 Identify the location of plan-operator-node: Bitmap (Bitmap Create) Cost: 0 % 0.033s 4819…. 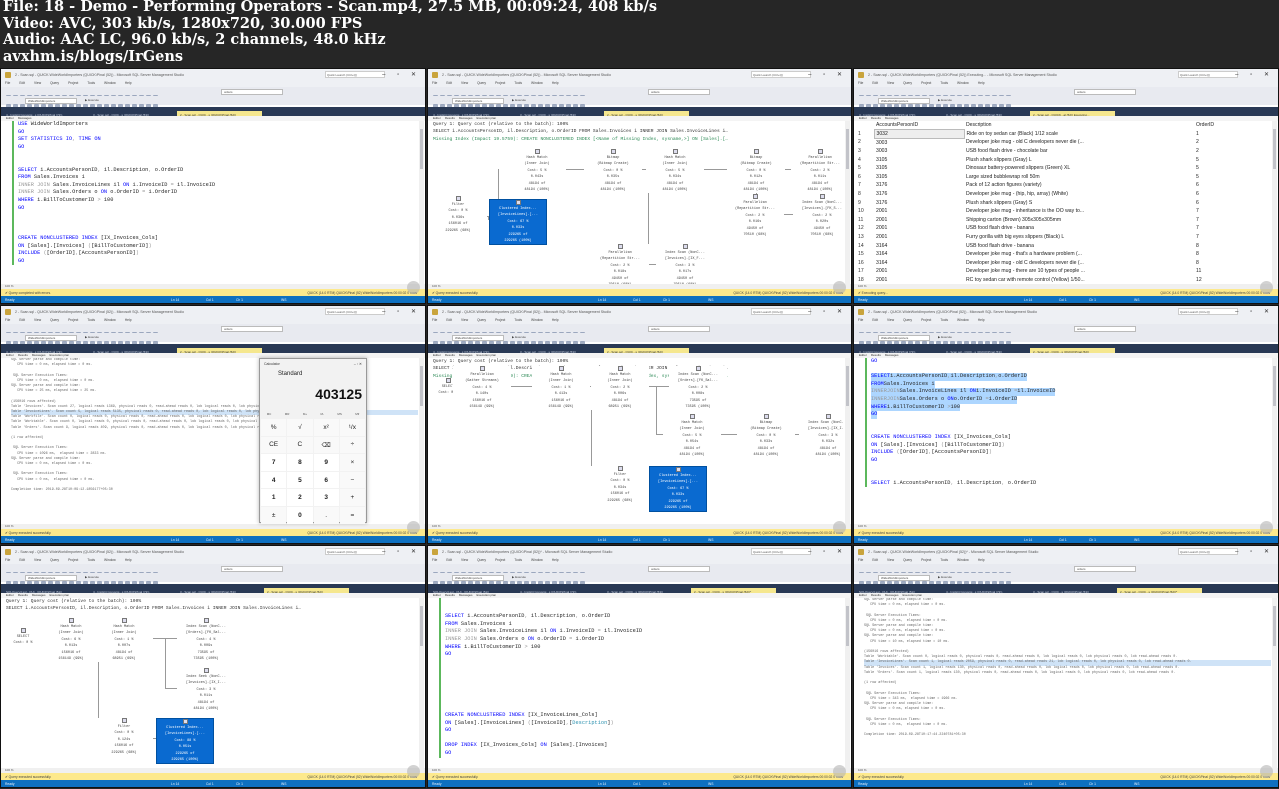
(766, 436).